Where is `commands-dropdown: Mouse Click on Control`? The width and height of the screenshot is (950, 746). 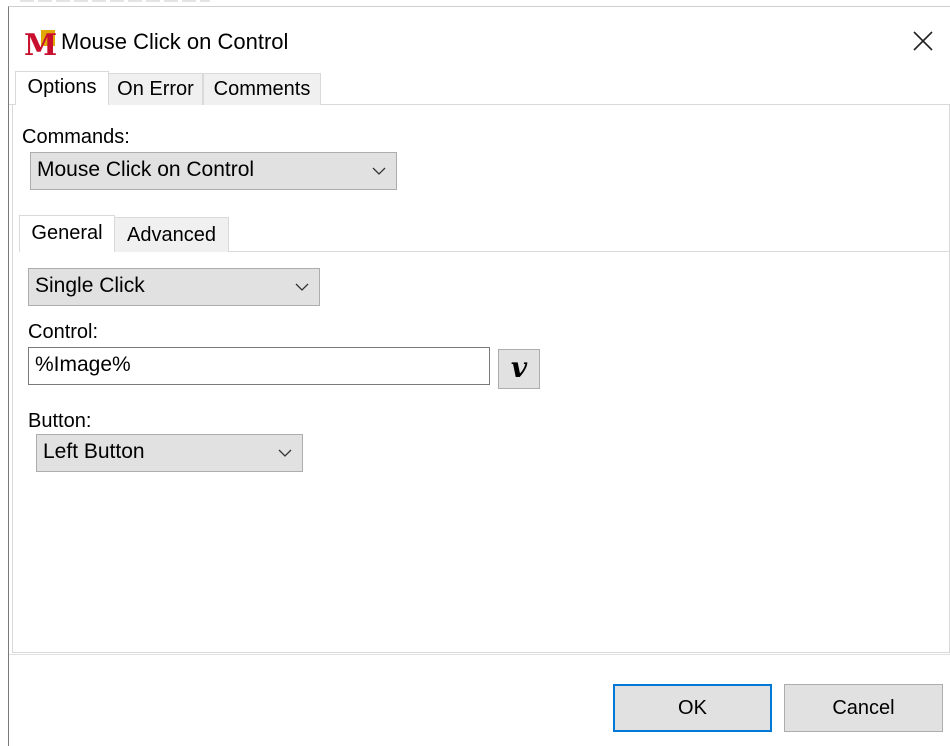 commands-dropdown: Mouse Click on Control is located at coordinates (213, 171).